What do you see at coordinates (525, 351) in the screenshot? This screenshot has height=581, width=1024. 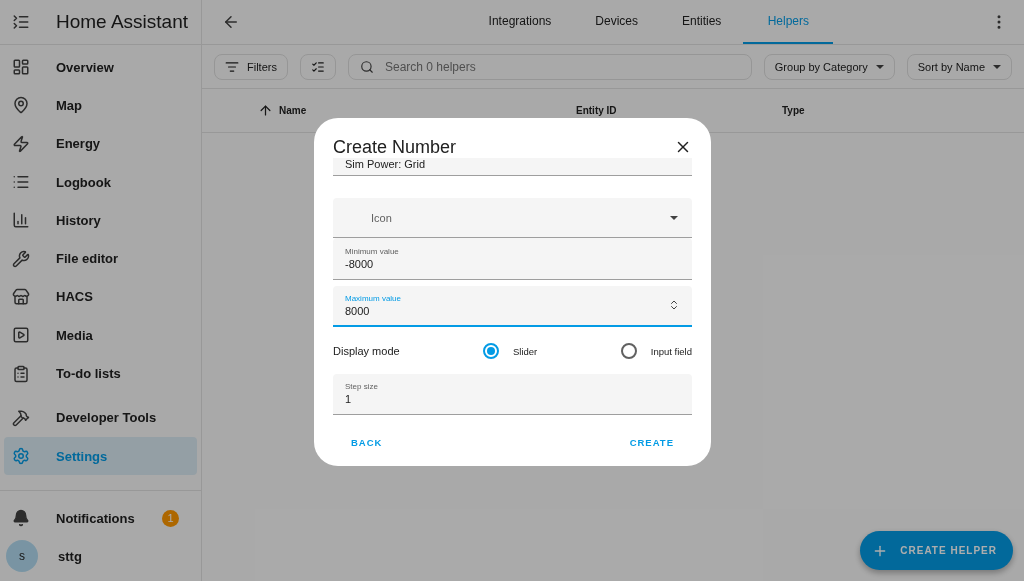 I see `radio-label: Slider` at bounding box center [525, 351].